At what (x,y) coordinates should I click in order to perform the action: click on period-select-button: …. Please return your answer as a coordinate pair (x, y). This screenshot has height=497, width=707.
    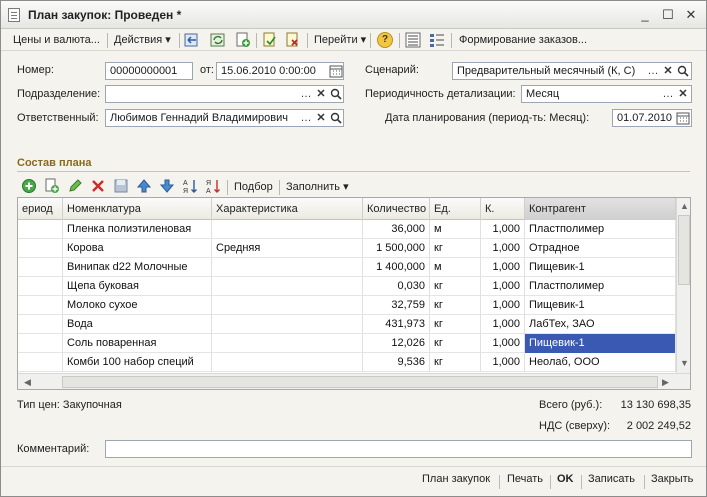
    Looking at the image, I should click on (668, 94).